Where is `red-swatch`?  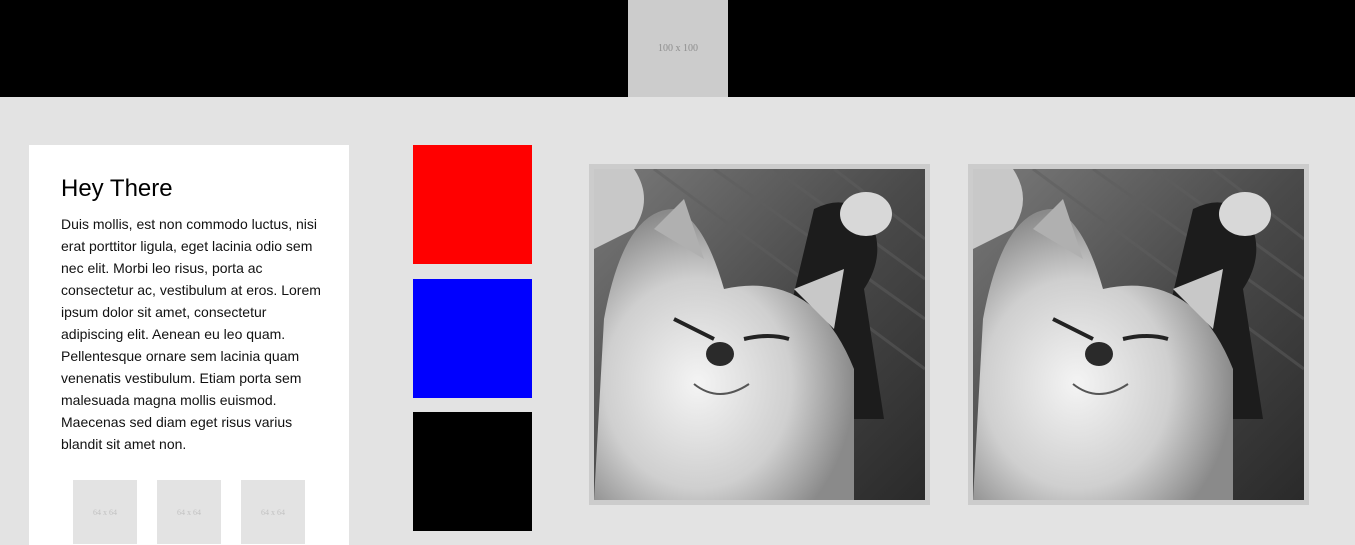
red-swatch is located at coordinates (472, 204).